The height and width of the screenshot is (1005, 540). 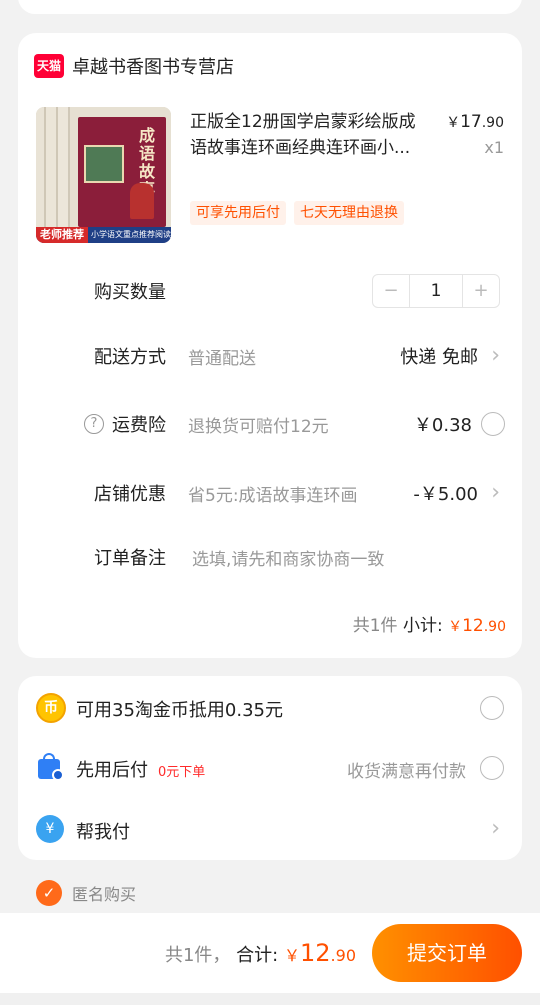 What do you see at coordinates (422, 626) in the screenshot?
I see `subtotal-label: 小计:` at bounding box center [422, 626].